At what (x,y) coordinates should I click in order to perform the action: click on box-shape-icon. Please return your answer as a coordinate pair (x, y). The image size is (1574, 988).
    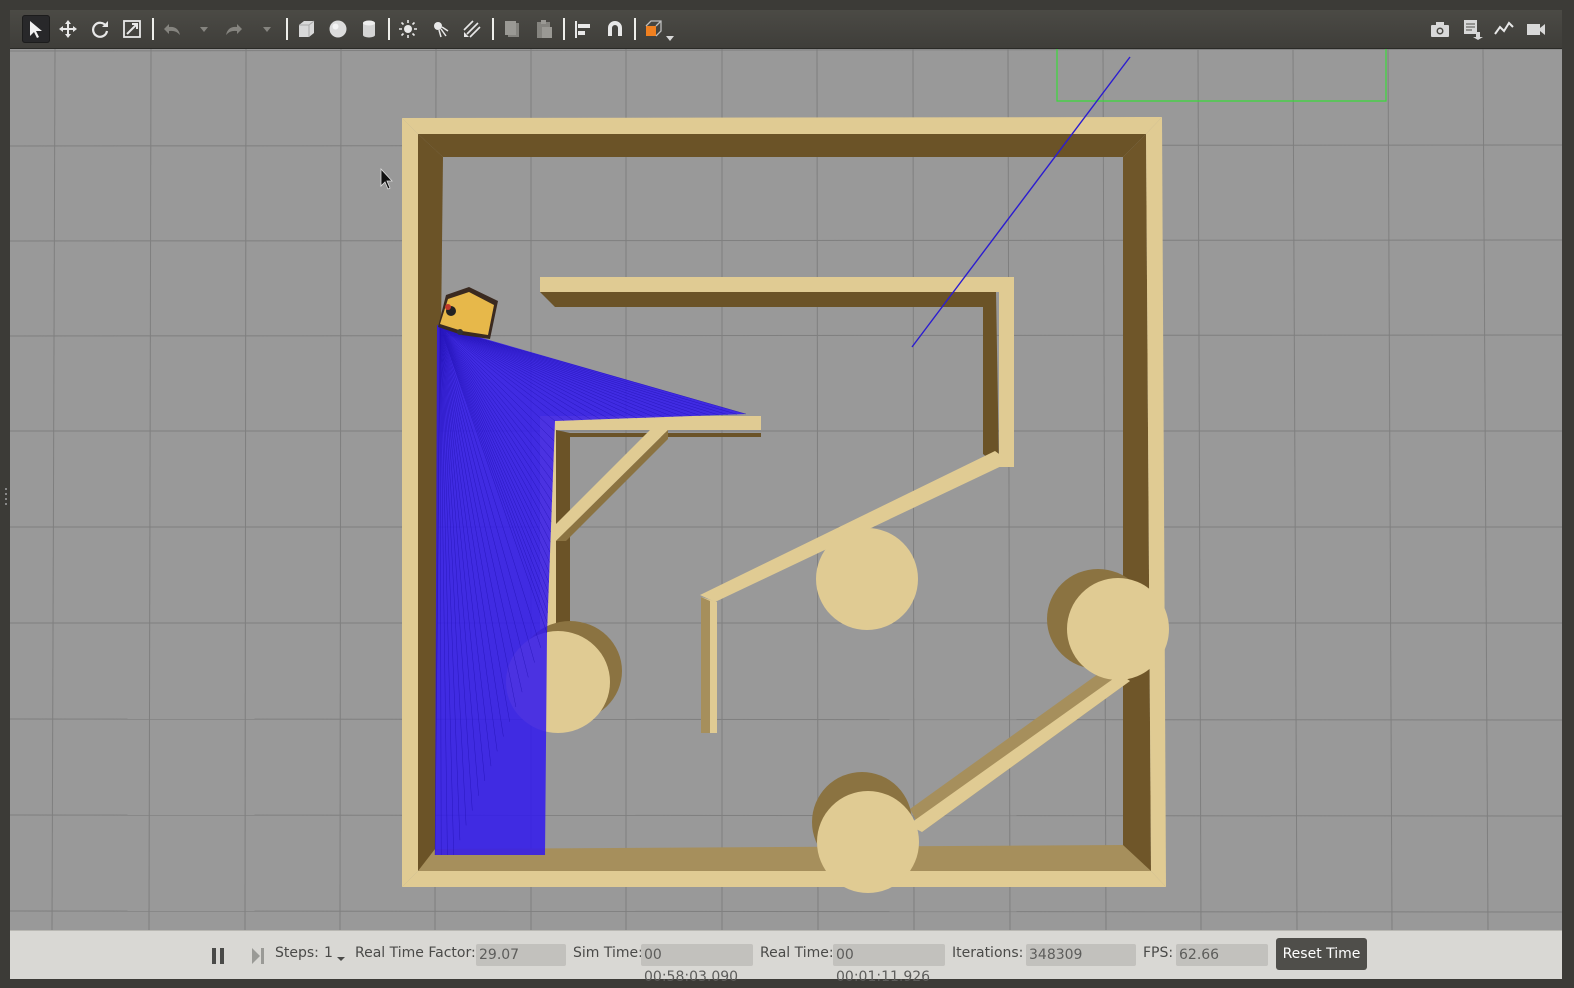
    Looking at the image, I should click on (306, 29).